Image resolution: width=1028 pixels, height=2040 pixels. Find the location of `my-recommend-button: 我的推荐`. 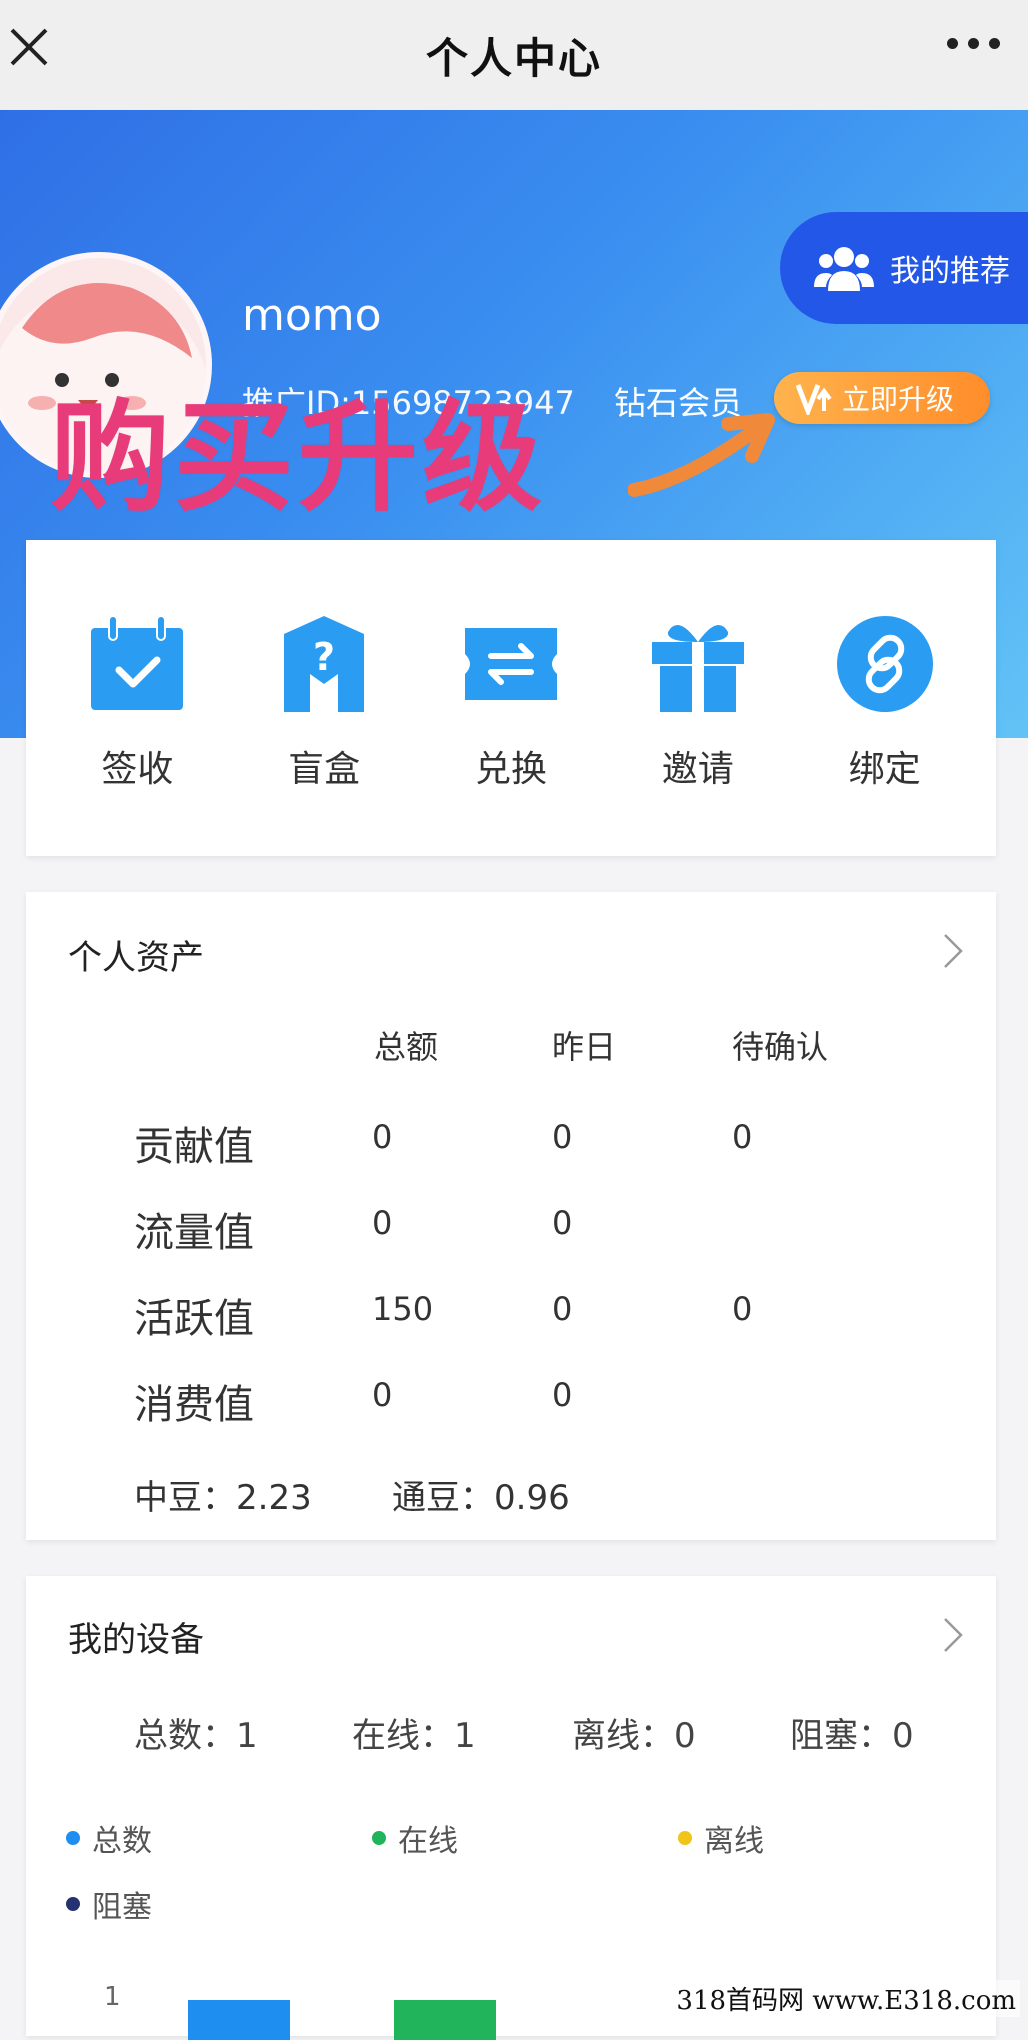

my-recommend-button: 我的推荐 is located at coordinates (904, 268).